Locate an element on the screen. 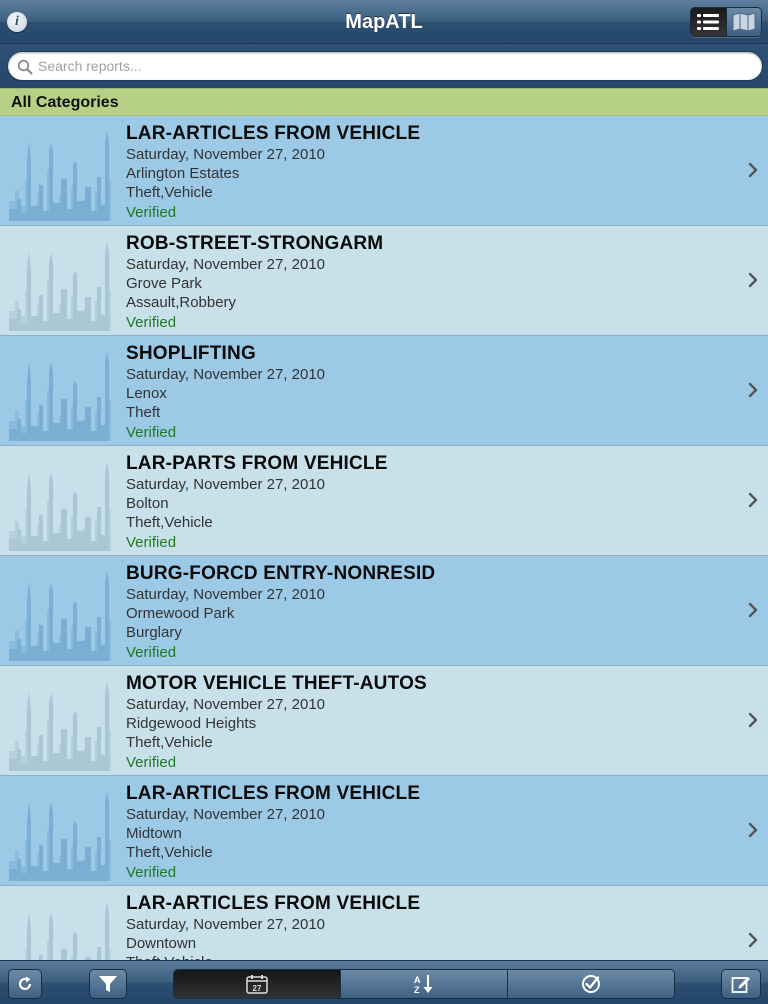 The width and height of the screenshot is (768, 1004). refresh-button is located at coordinates (25, 984).